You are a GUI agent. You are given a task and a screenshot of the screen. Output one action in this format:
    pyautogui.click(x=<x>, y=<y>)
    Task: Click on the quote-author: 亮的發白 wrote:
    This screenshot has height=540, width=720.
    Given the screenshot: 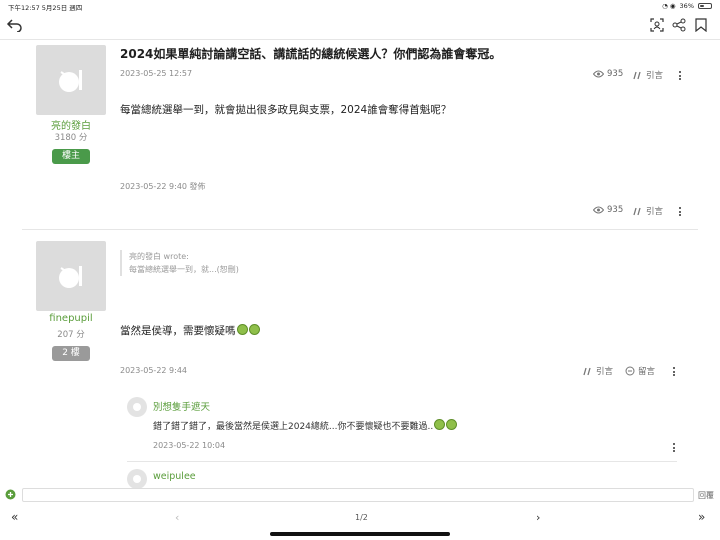 What is the action you would take?
    pyautogui.click(x=159, y=256)
    